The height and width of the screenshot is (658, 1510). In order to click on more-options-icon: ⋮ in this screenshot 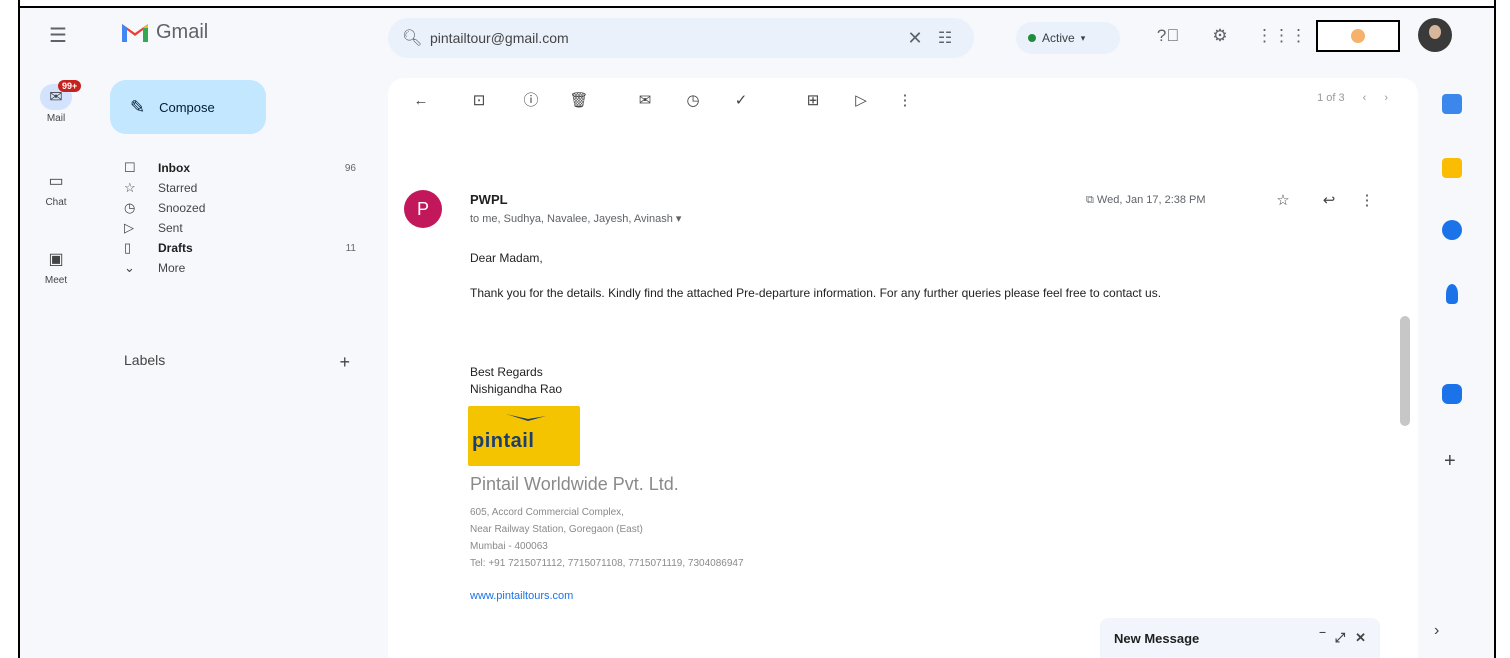, I will do `click(905, 101)`.